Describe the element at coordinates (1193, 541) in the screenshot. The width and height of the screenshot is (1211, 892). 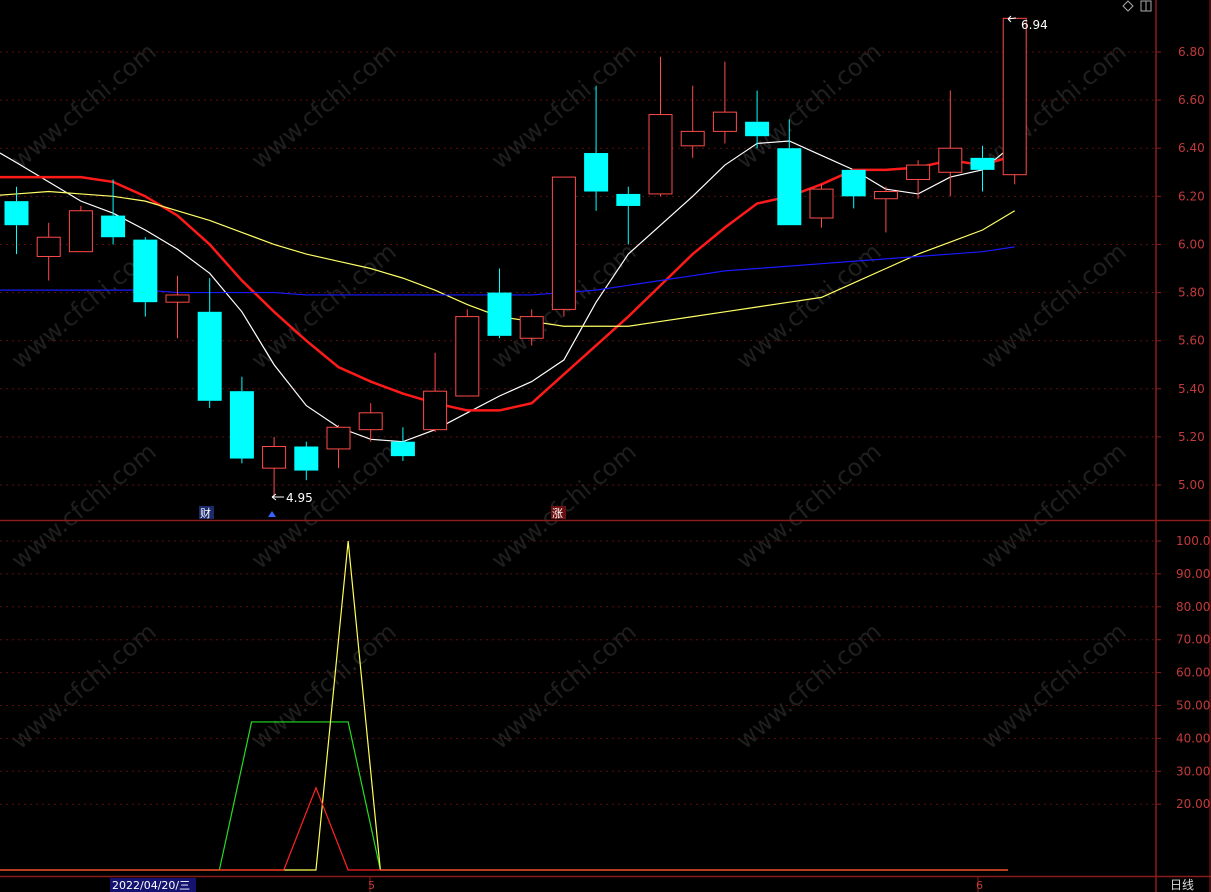
I see `indicator-tick-label: 100.0` at that location.